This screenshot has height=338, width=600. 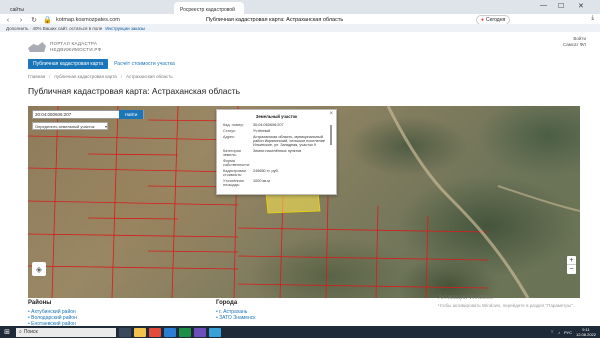 I want to click on yandex-browser-icon, so click(x=155, y=332).